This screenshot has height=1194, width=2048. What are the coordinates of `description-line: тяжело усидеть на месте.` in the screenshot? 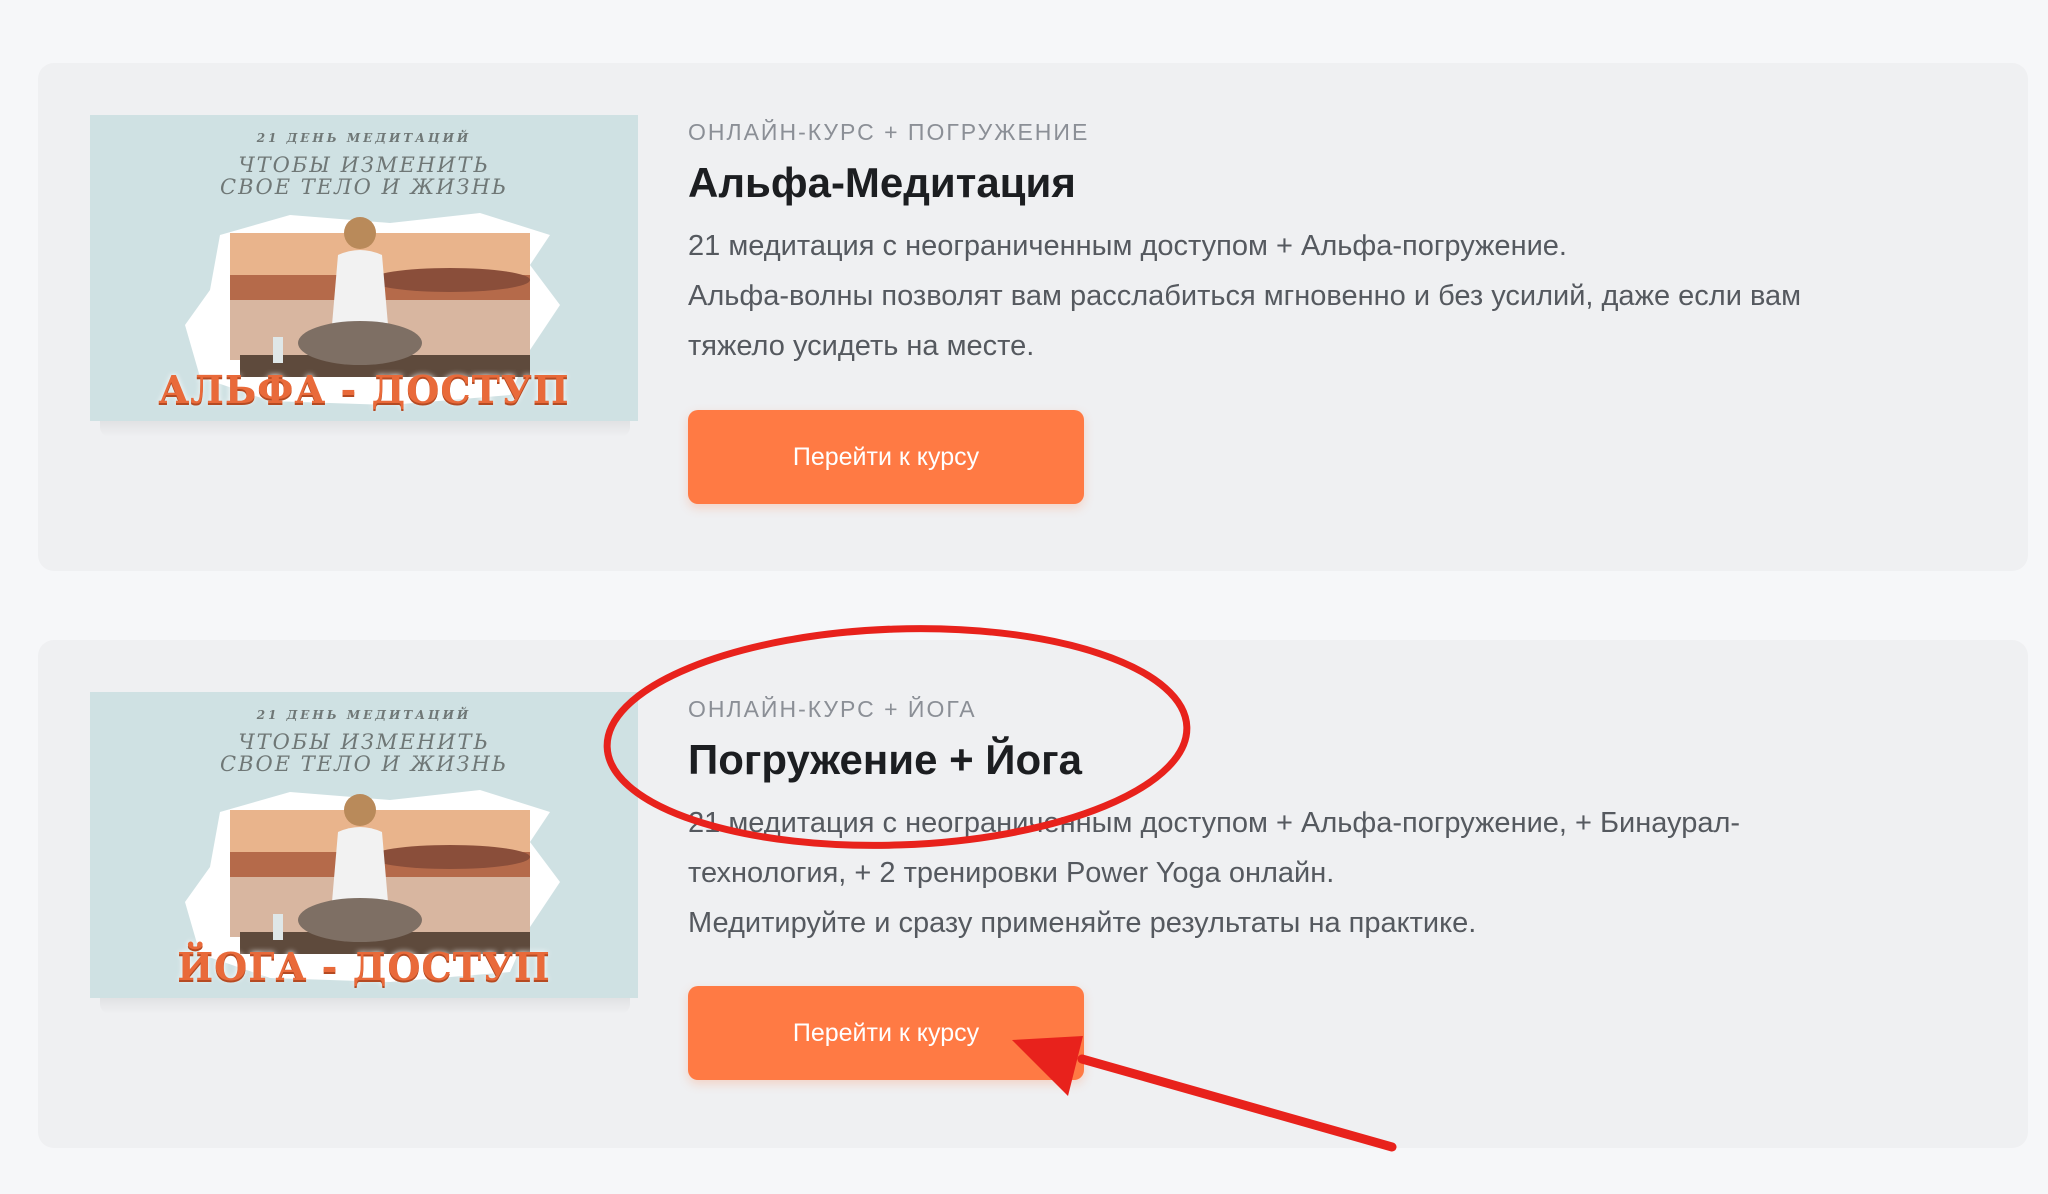 It's located at (861, 346).